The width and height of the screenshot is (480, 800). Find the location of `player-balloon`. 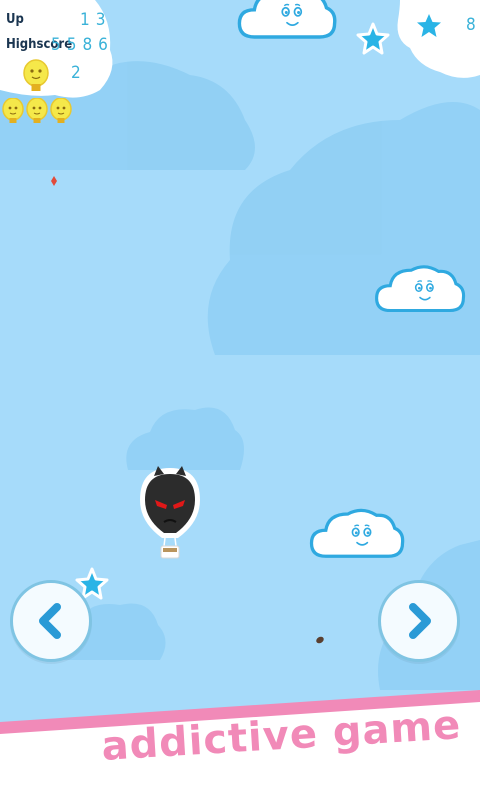

player-balloon is located at coordinates (170, 512).